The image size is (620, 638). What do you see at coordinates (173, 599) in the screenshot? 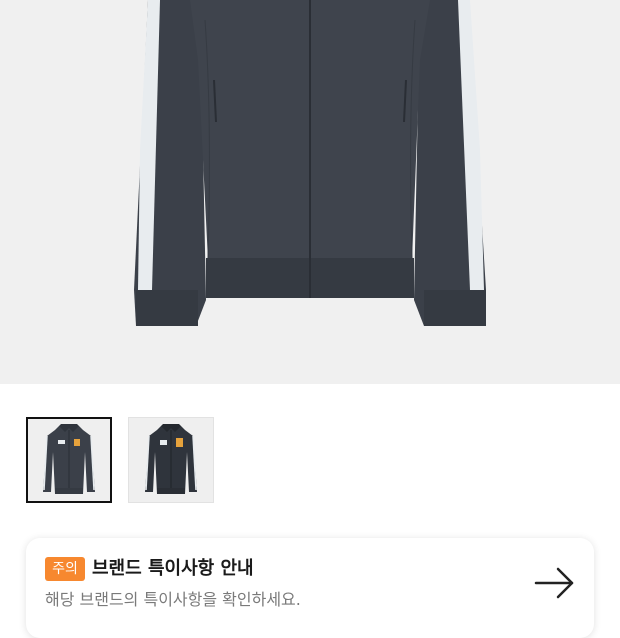
I see `notice-description: 해당 브랜드의 특이사항을 확인하세요.` at bounding box center [173, 599].